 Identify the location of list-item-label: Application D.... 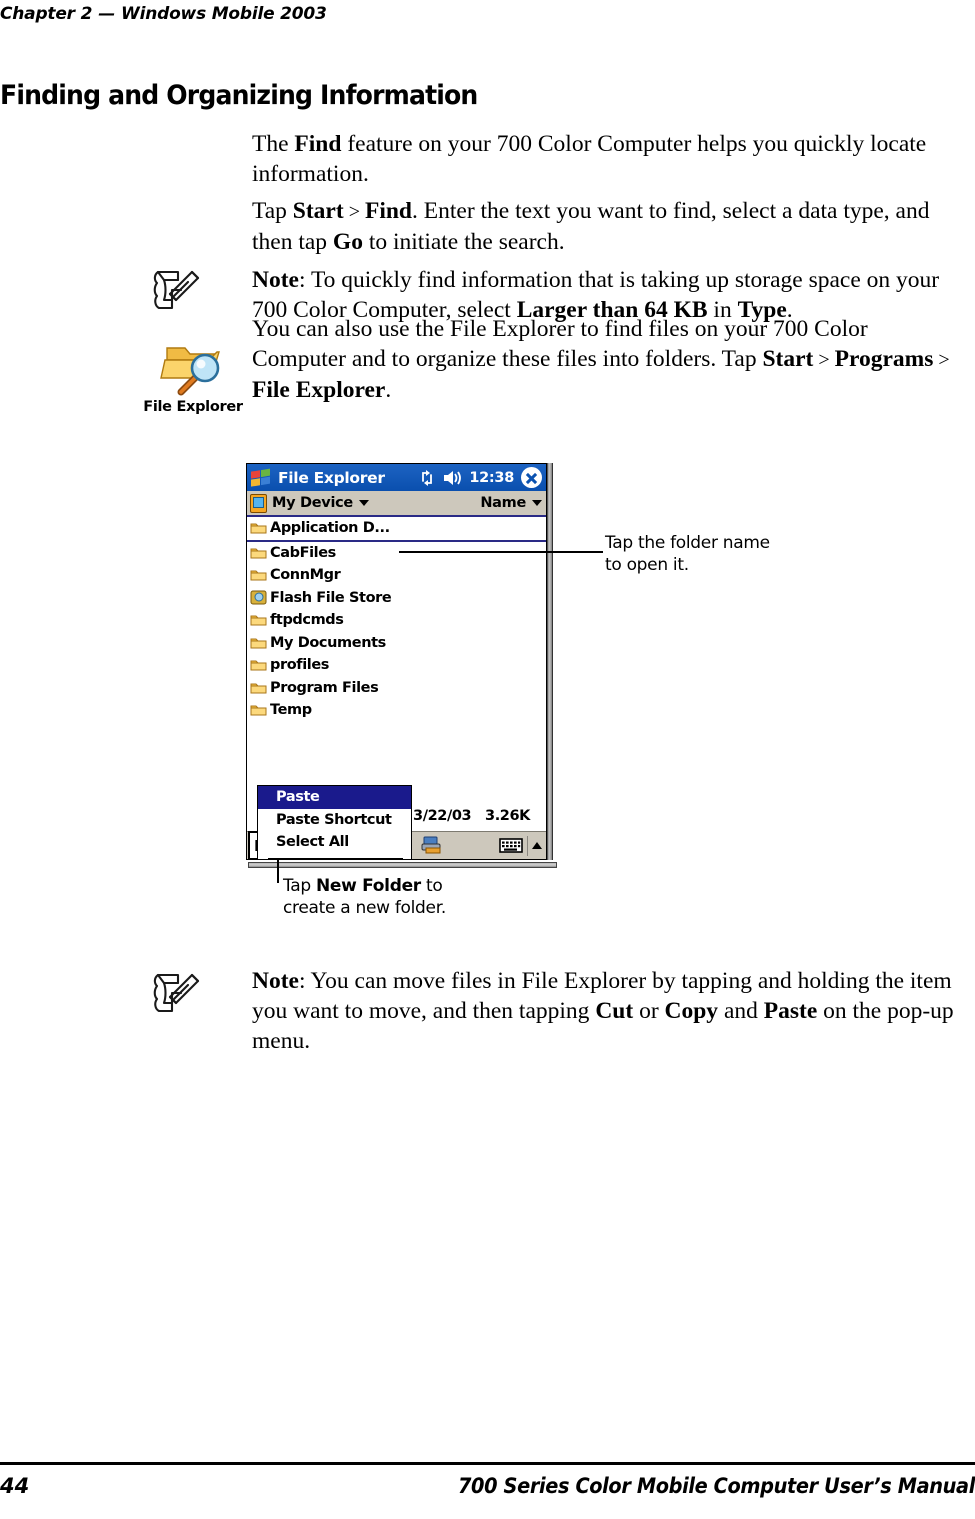
(330, 528).